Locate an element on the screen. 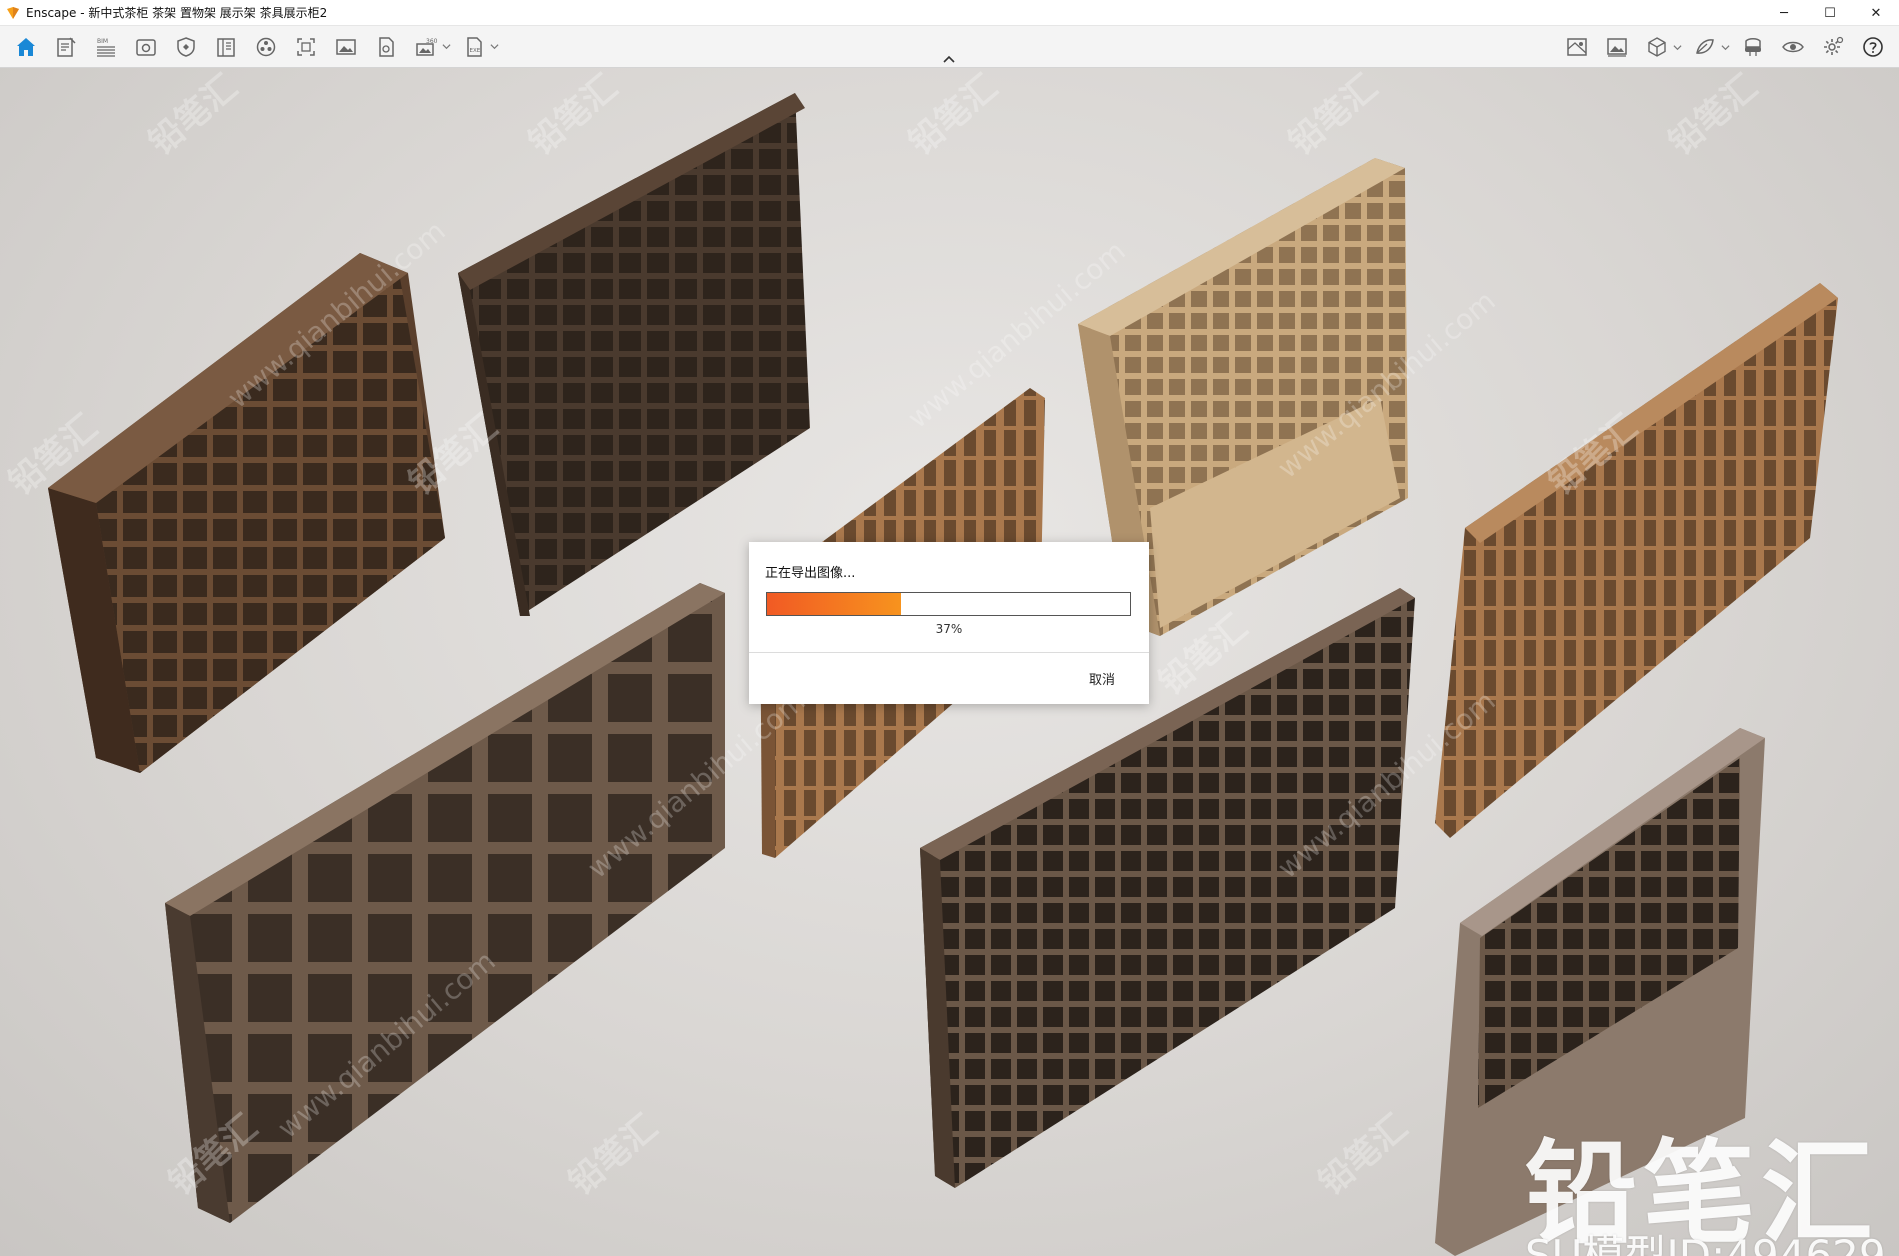  cube-dropdown-arrow is located at coordinates (1677, 47).